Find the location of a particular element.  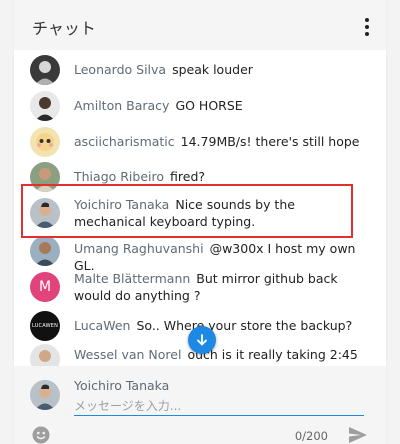

message-author: Umang Raghuvanshi is located at coordinates (139, 248).